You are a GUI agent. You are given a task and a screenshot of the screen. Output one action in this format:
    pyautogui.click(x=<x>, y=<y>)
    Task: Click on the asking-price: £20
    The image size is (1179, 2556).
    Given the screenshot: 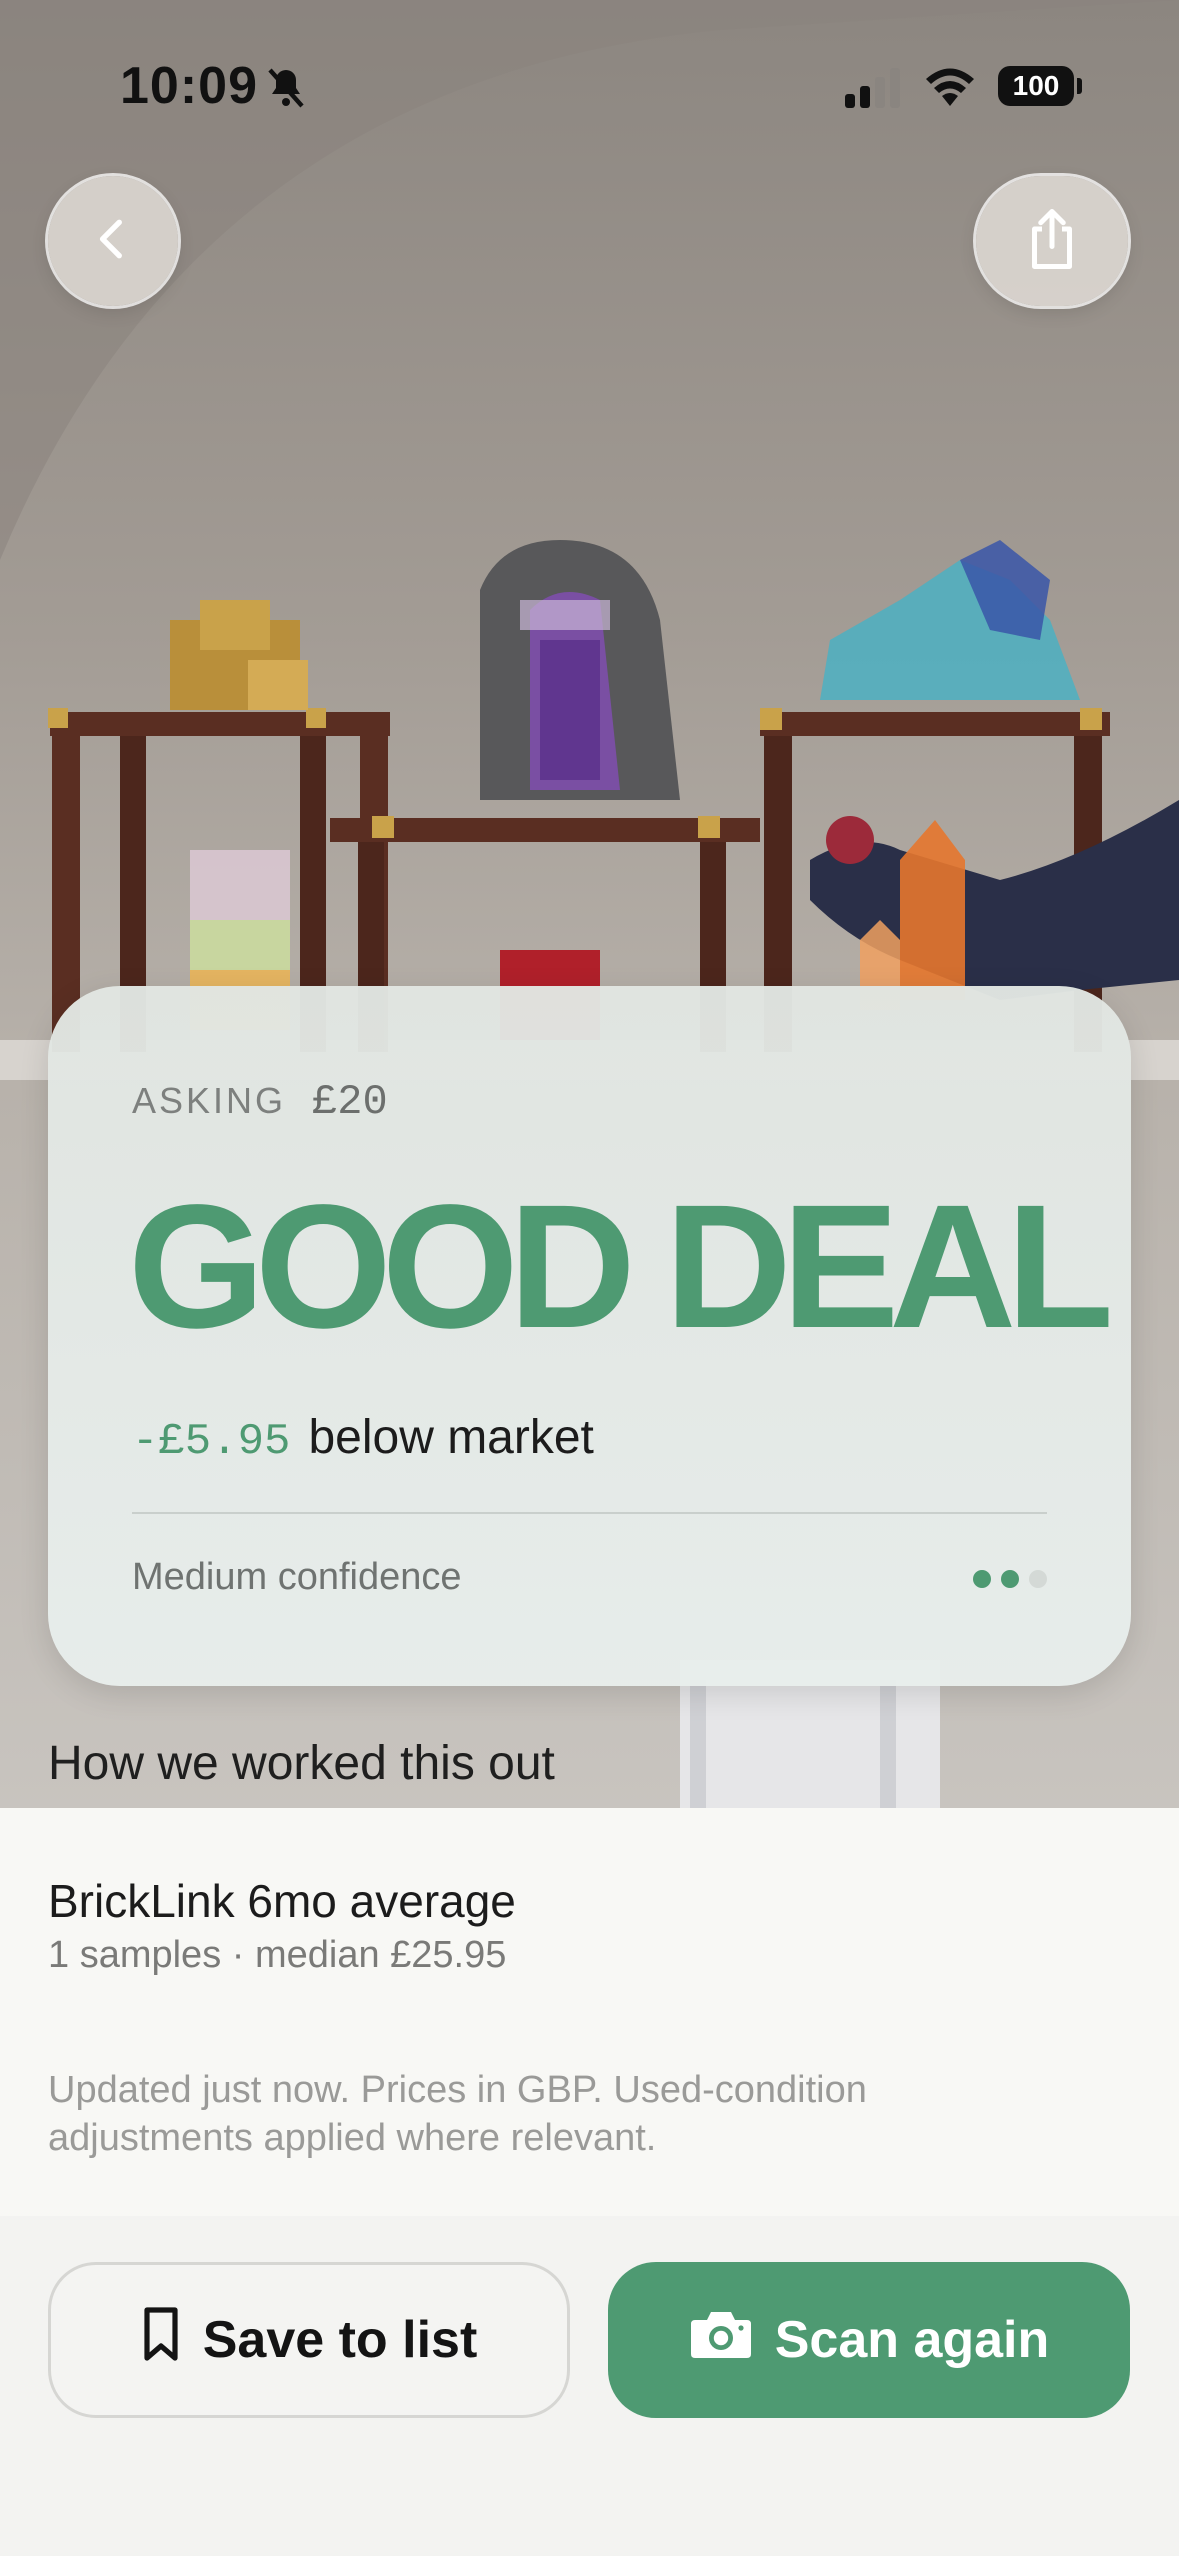 What is the action you would take?
    pyautogui.click(x=350, y=1102)
    